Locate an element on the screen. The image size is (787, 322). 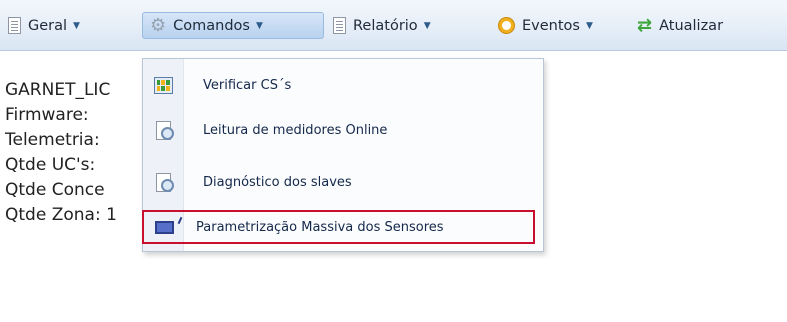
menu-item-label: Leitura de medidores Online is located at coordinates (295, 130).